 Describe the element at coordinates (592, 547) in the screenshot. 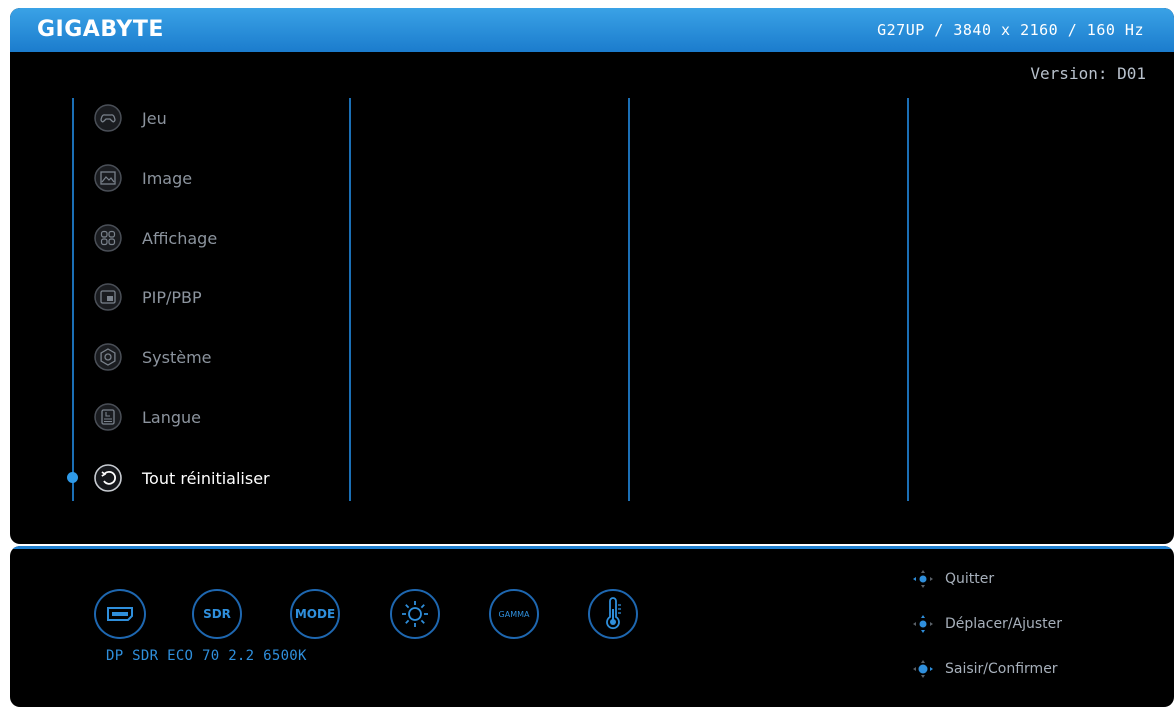

I see `quick-bar-divider` at that location.